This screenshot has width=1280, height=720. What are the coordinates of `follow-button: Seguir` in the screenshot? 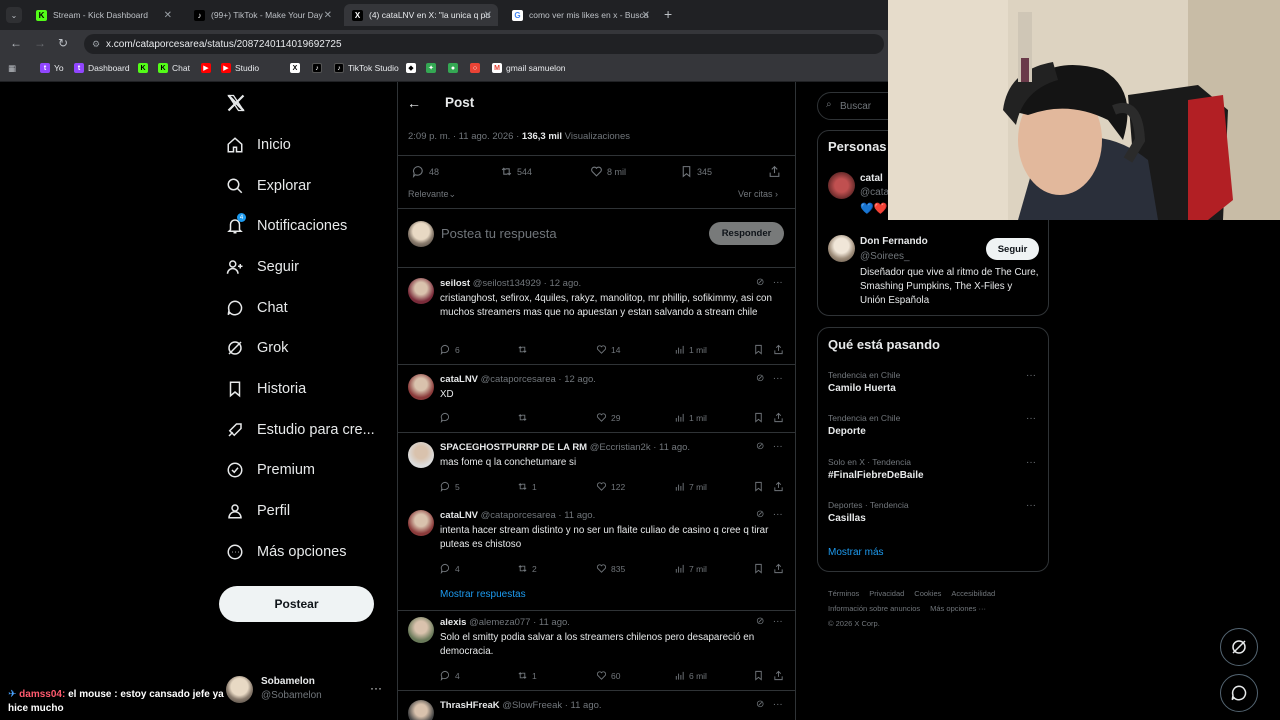 It's located at (1012, 249).